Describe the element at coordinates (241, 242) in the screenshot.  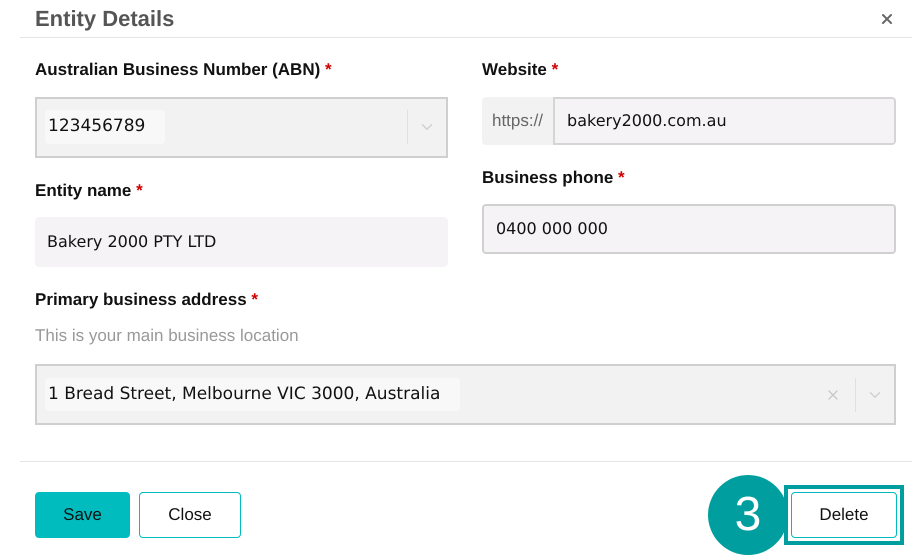
I see `text-field: Bakery 2000 PTY LTD` at that location.